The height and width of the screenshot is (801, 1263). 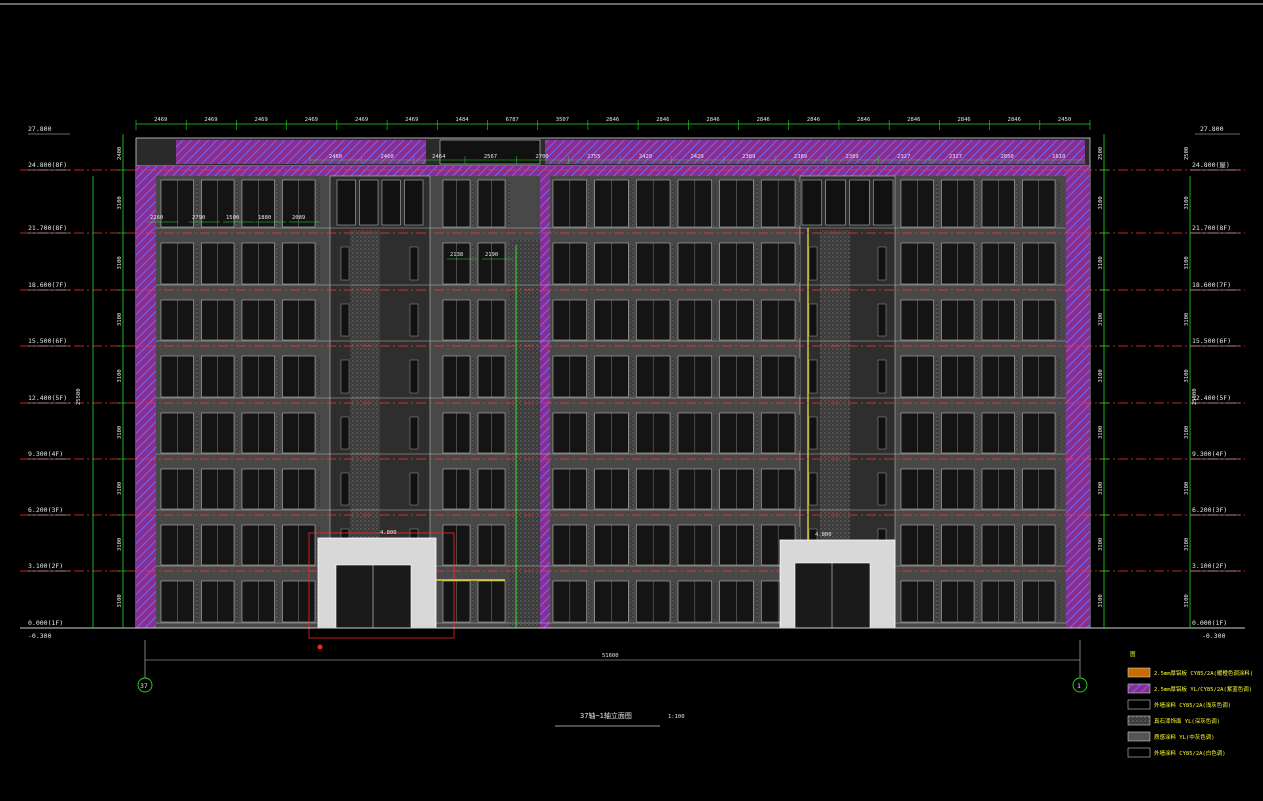 I want to click on second-dim-label: 2429, so click(x=697, y=157).